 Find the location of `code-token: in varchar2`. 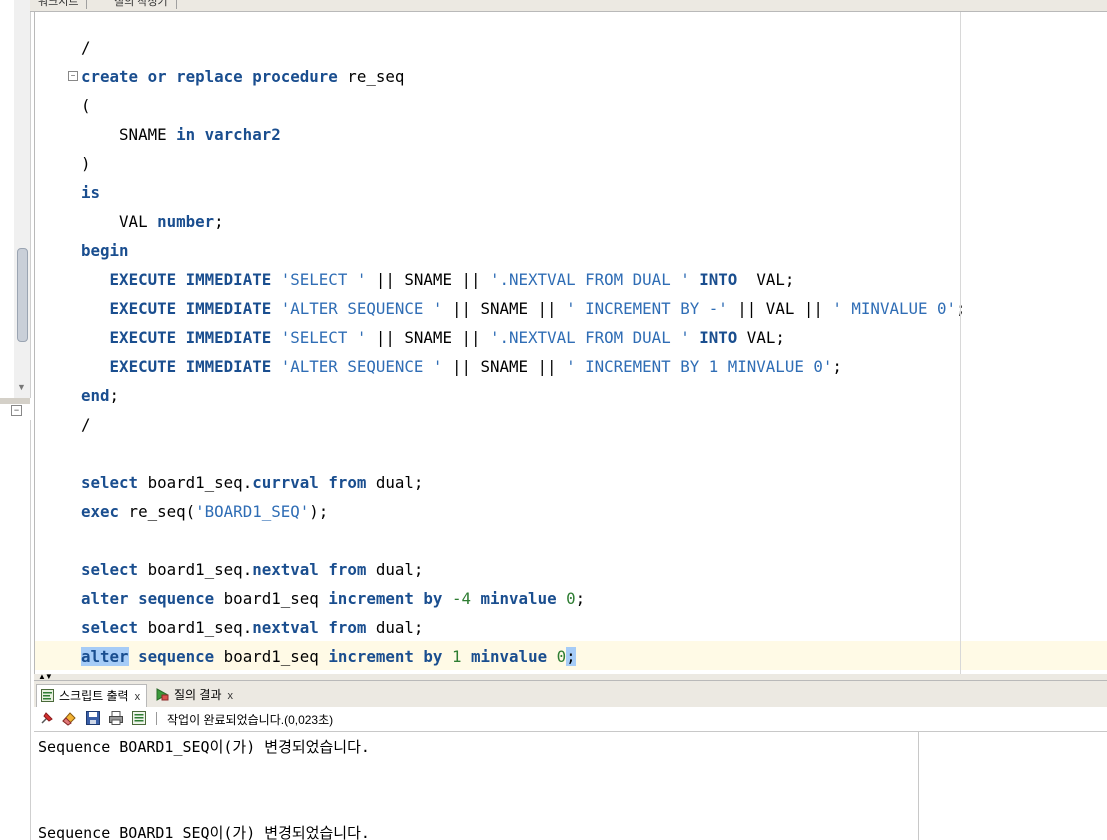

code-token: in varchar2 is located at coordinates (228, 134).